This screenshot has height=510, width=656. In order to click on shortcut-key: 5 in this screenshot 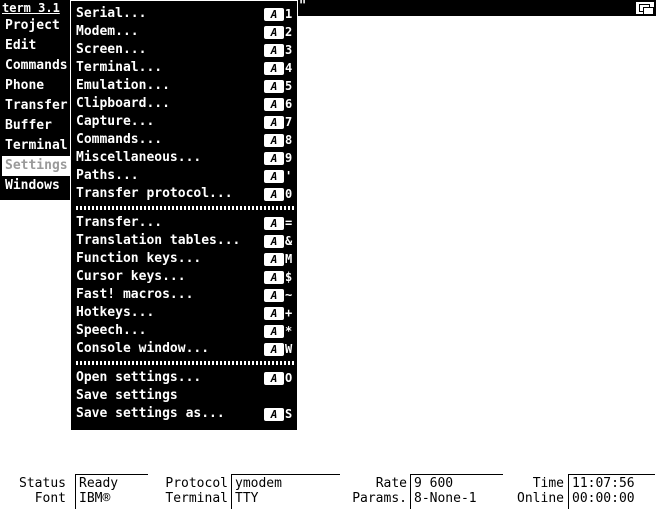, I will do `click(289, 86)`.